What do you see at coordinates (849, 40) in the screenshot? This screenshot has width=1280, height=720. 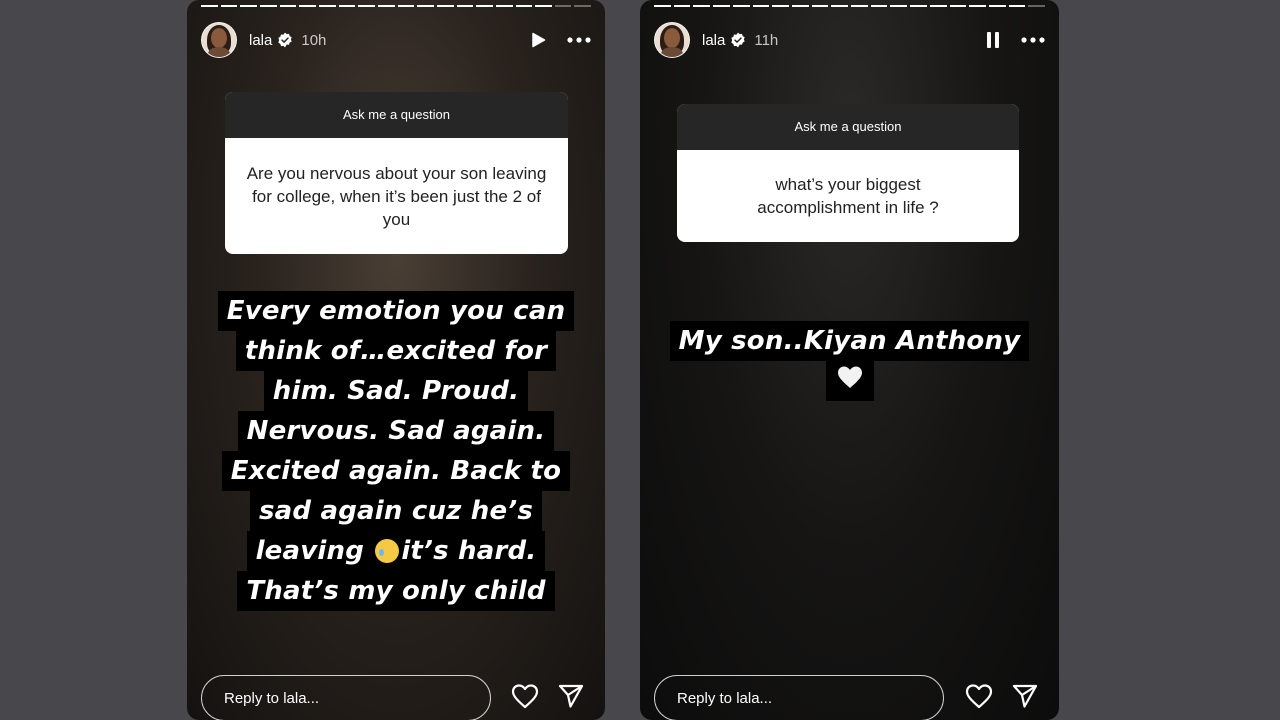 I see `story-header: lala 11h` at bounding box center [849, 40].